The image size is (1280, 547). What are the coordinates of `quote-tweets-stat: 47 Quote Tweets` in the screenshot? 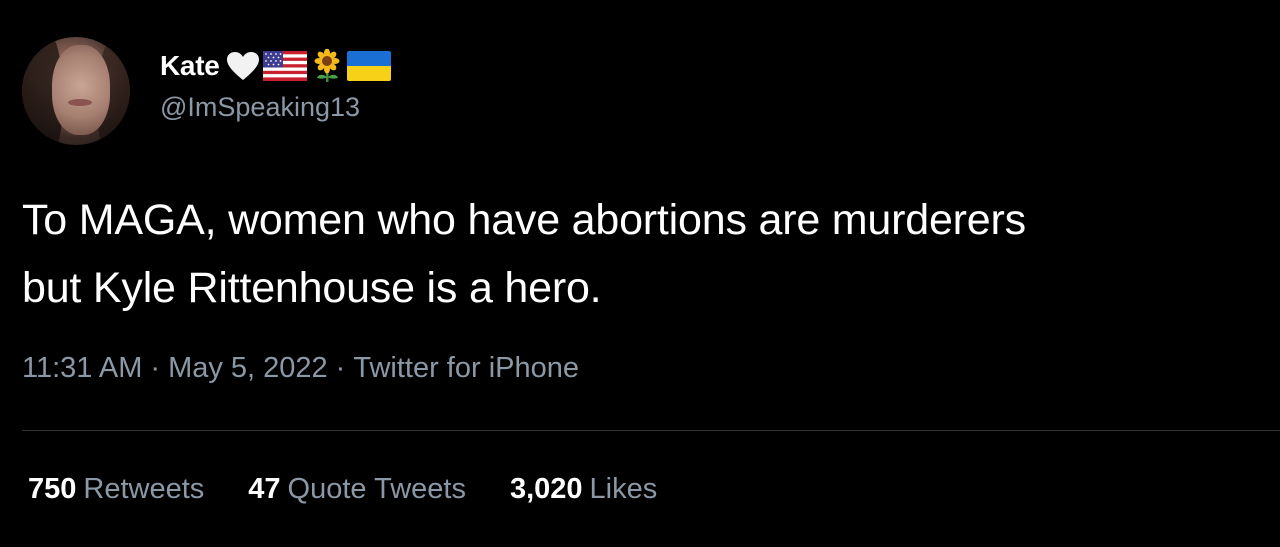 It's located at (357, 489).